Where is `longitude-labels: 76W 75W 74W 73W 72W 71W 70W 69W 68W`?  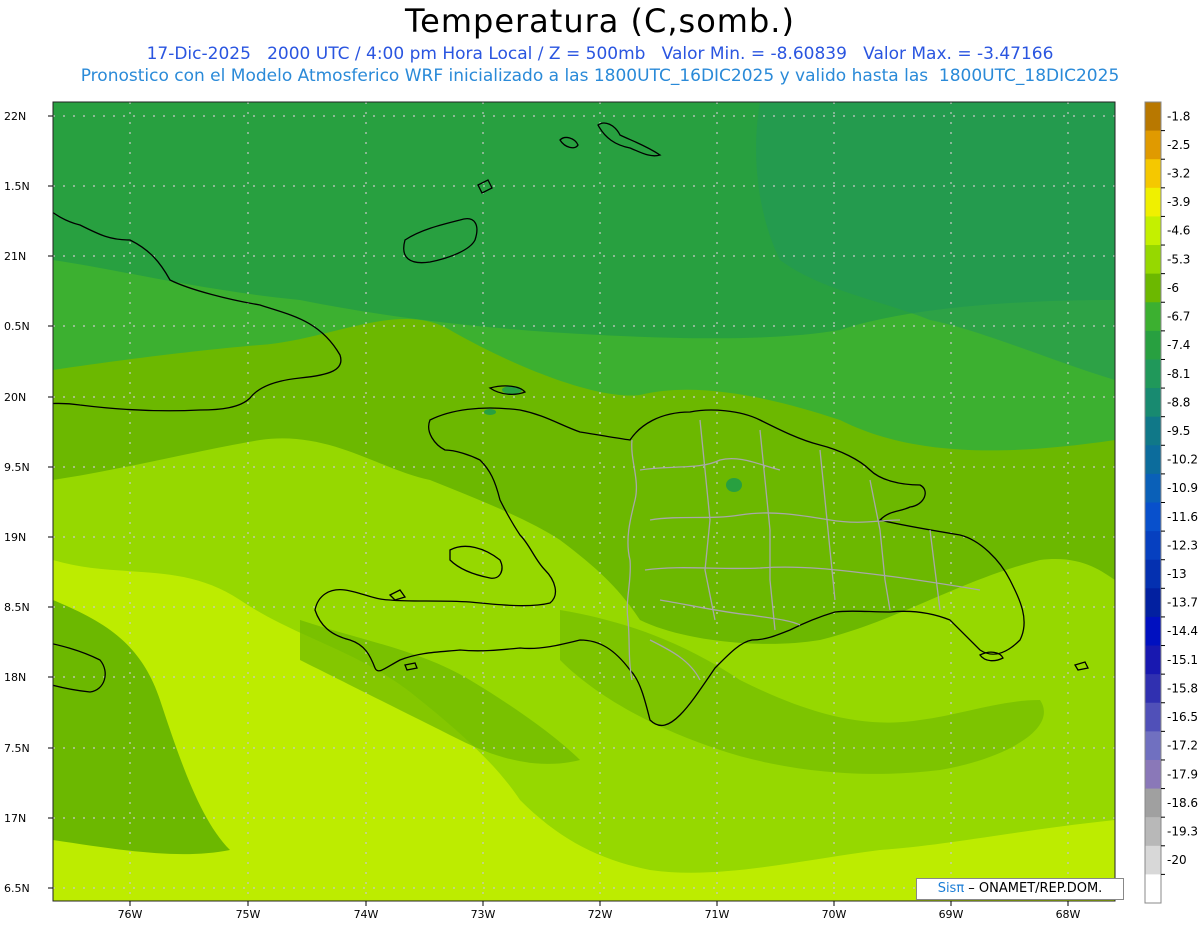
longitude-labels: 76W 75W 74W 73W 72W 71W 70W 69W 68W is located at coordinates (599, 914).